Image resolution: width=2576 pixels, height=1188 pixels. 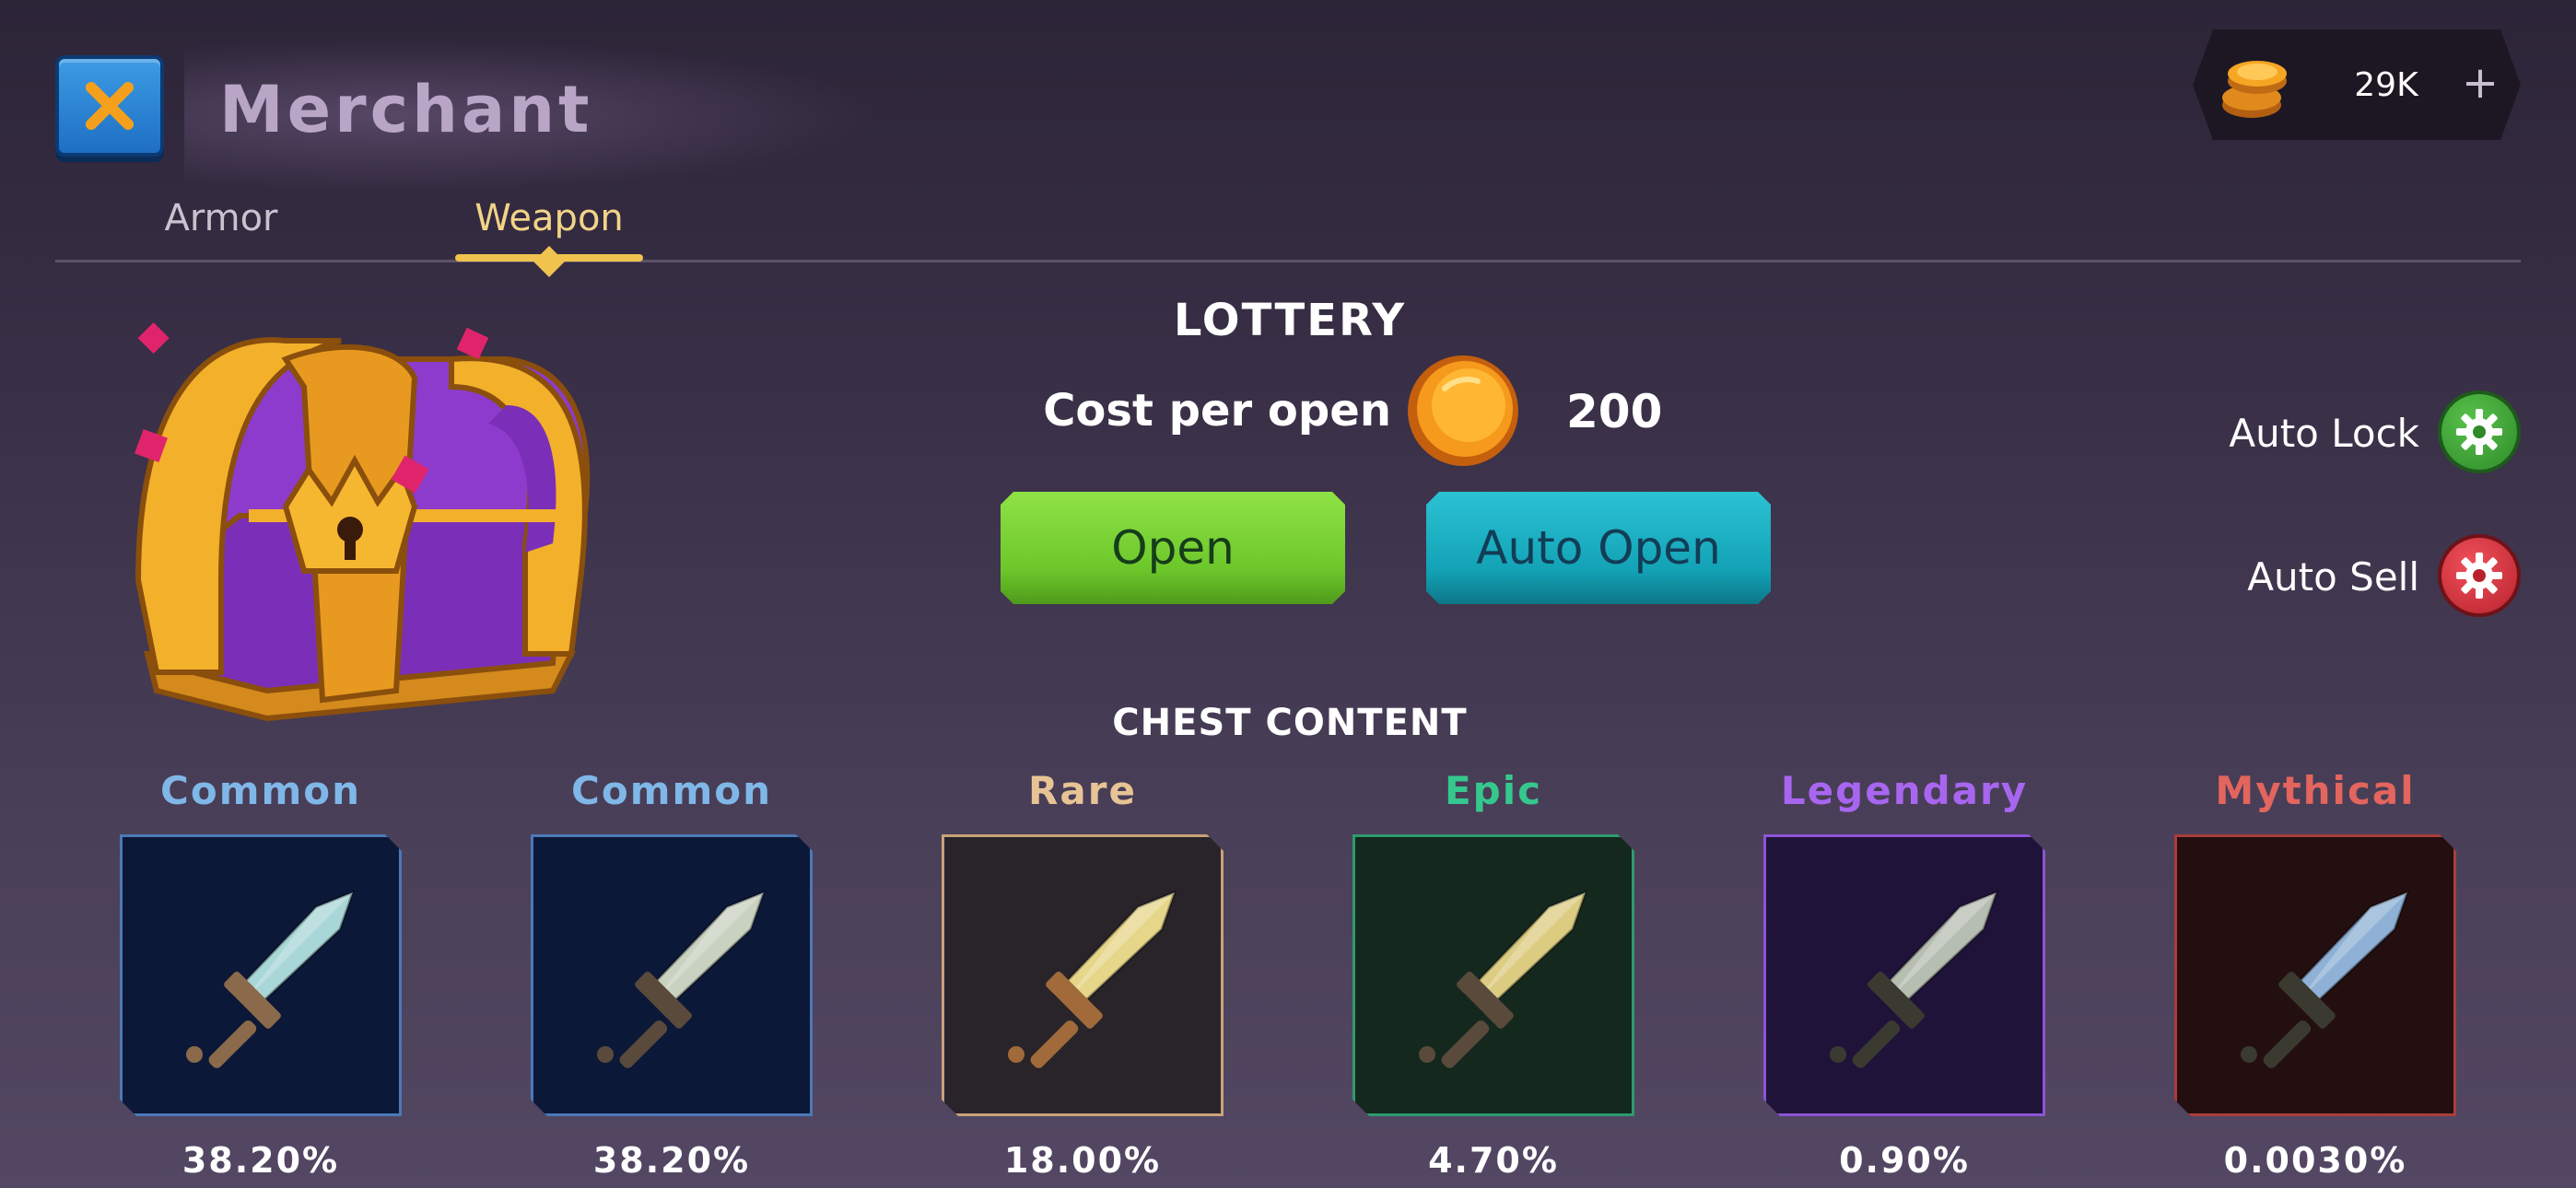 What do you see at coordinates (2315, 790) in the screenshot?
I see `tier-name: Mythical` at bounding box center [2315, 790].